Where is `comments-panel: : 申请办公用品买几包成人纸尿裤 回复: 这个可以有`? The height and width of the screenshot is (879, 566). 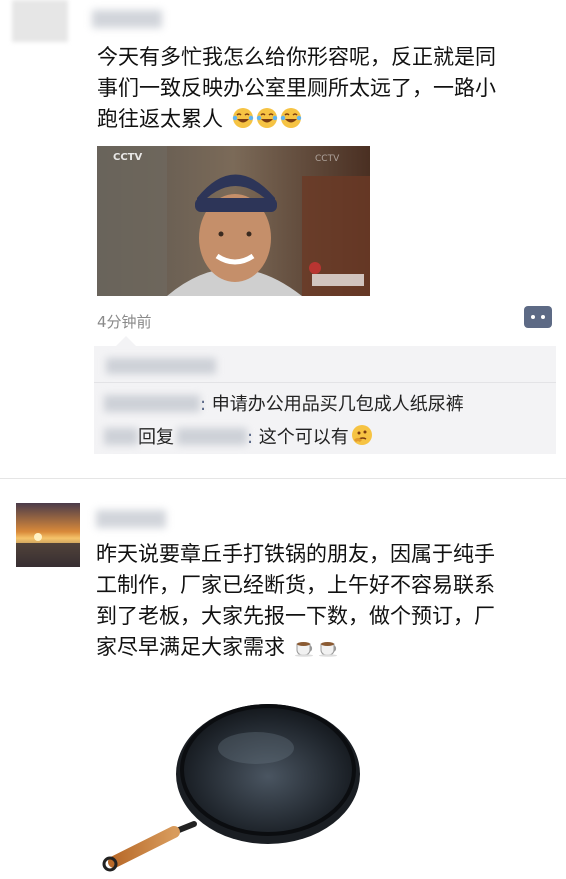 comments-panel: : 申请办公用品买几包成人纸尿裤 回复: 这个可以有 is located at coordinates (325, 395).